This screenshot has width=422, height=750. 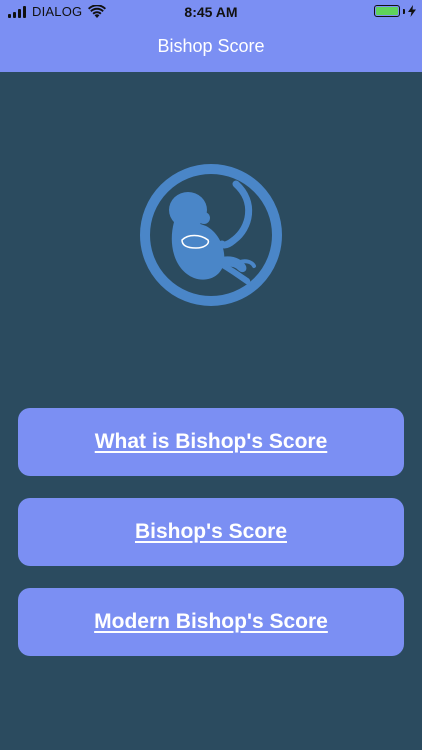 I want to click on status-bar: DIALOG 8:45 AM, so click(x=211, y=12).